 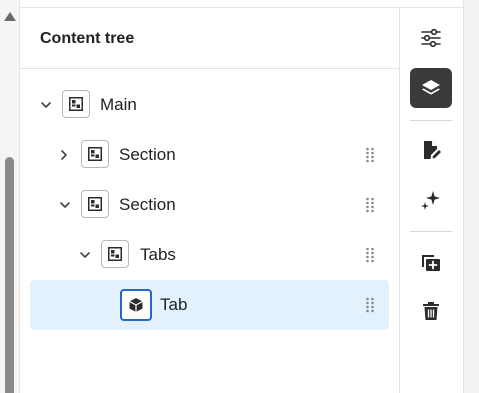 What do you see at coordinates (209, 105) in the screenshot?
I see `tree-item-main: Main` at bounding box center [209, 105].